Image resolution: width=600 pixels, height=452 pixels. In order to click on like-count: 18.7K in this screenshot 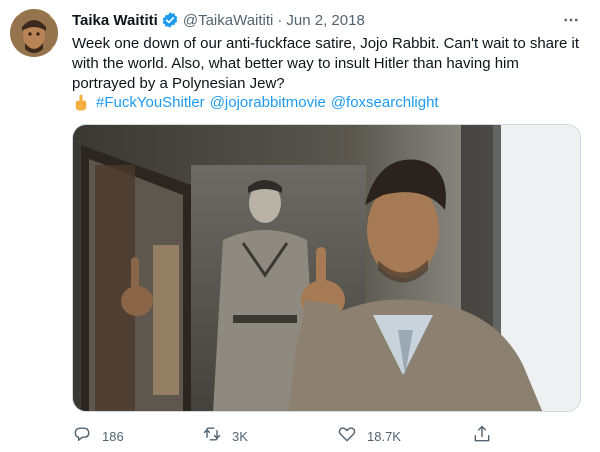, I will do `click(384, 436)`.